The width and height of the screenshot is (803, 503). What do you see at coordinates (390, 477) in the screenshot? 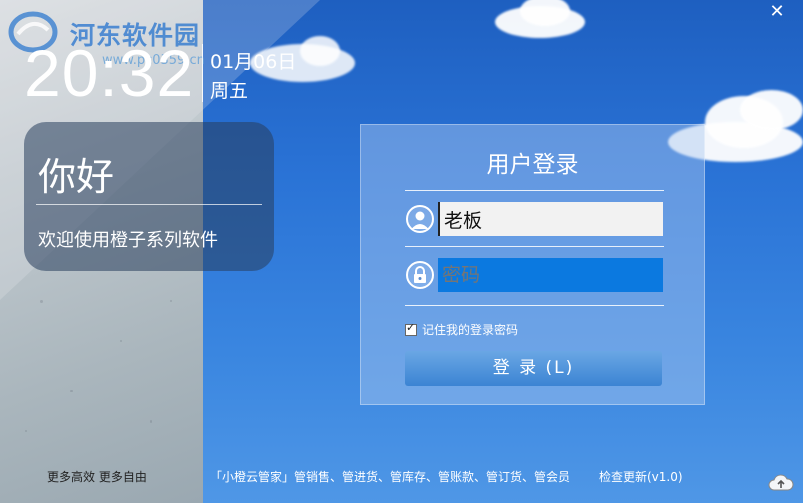
I see `footer-products: 「小橙云管家」管销售、管进货、管库存、管账款、管订货、管会员` at bounding box center [390, 477].